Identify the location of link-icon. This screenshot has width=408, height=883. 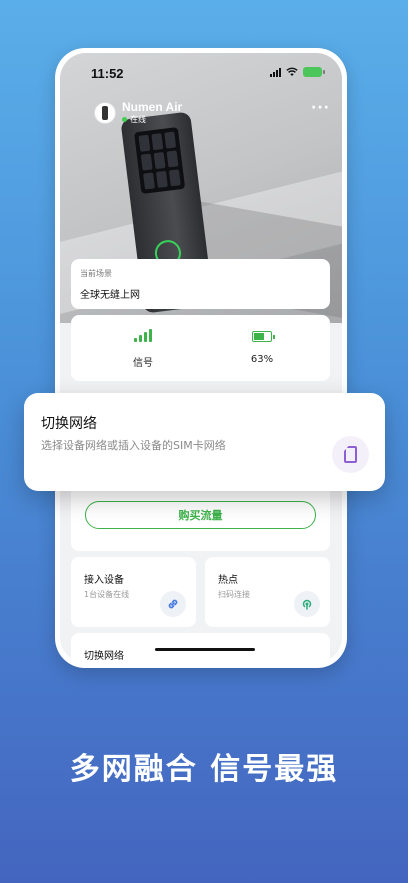
(173, 604).